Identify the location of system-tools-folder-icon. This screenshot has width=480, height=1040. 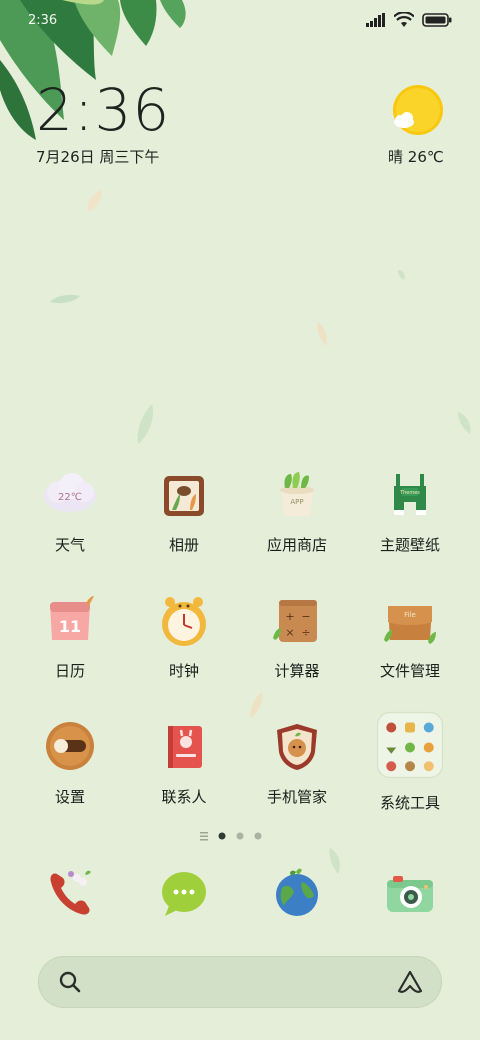
(410, 745).